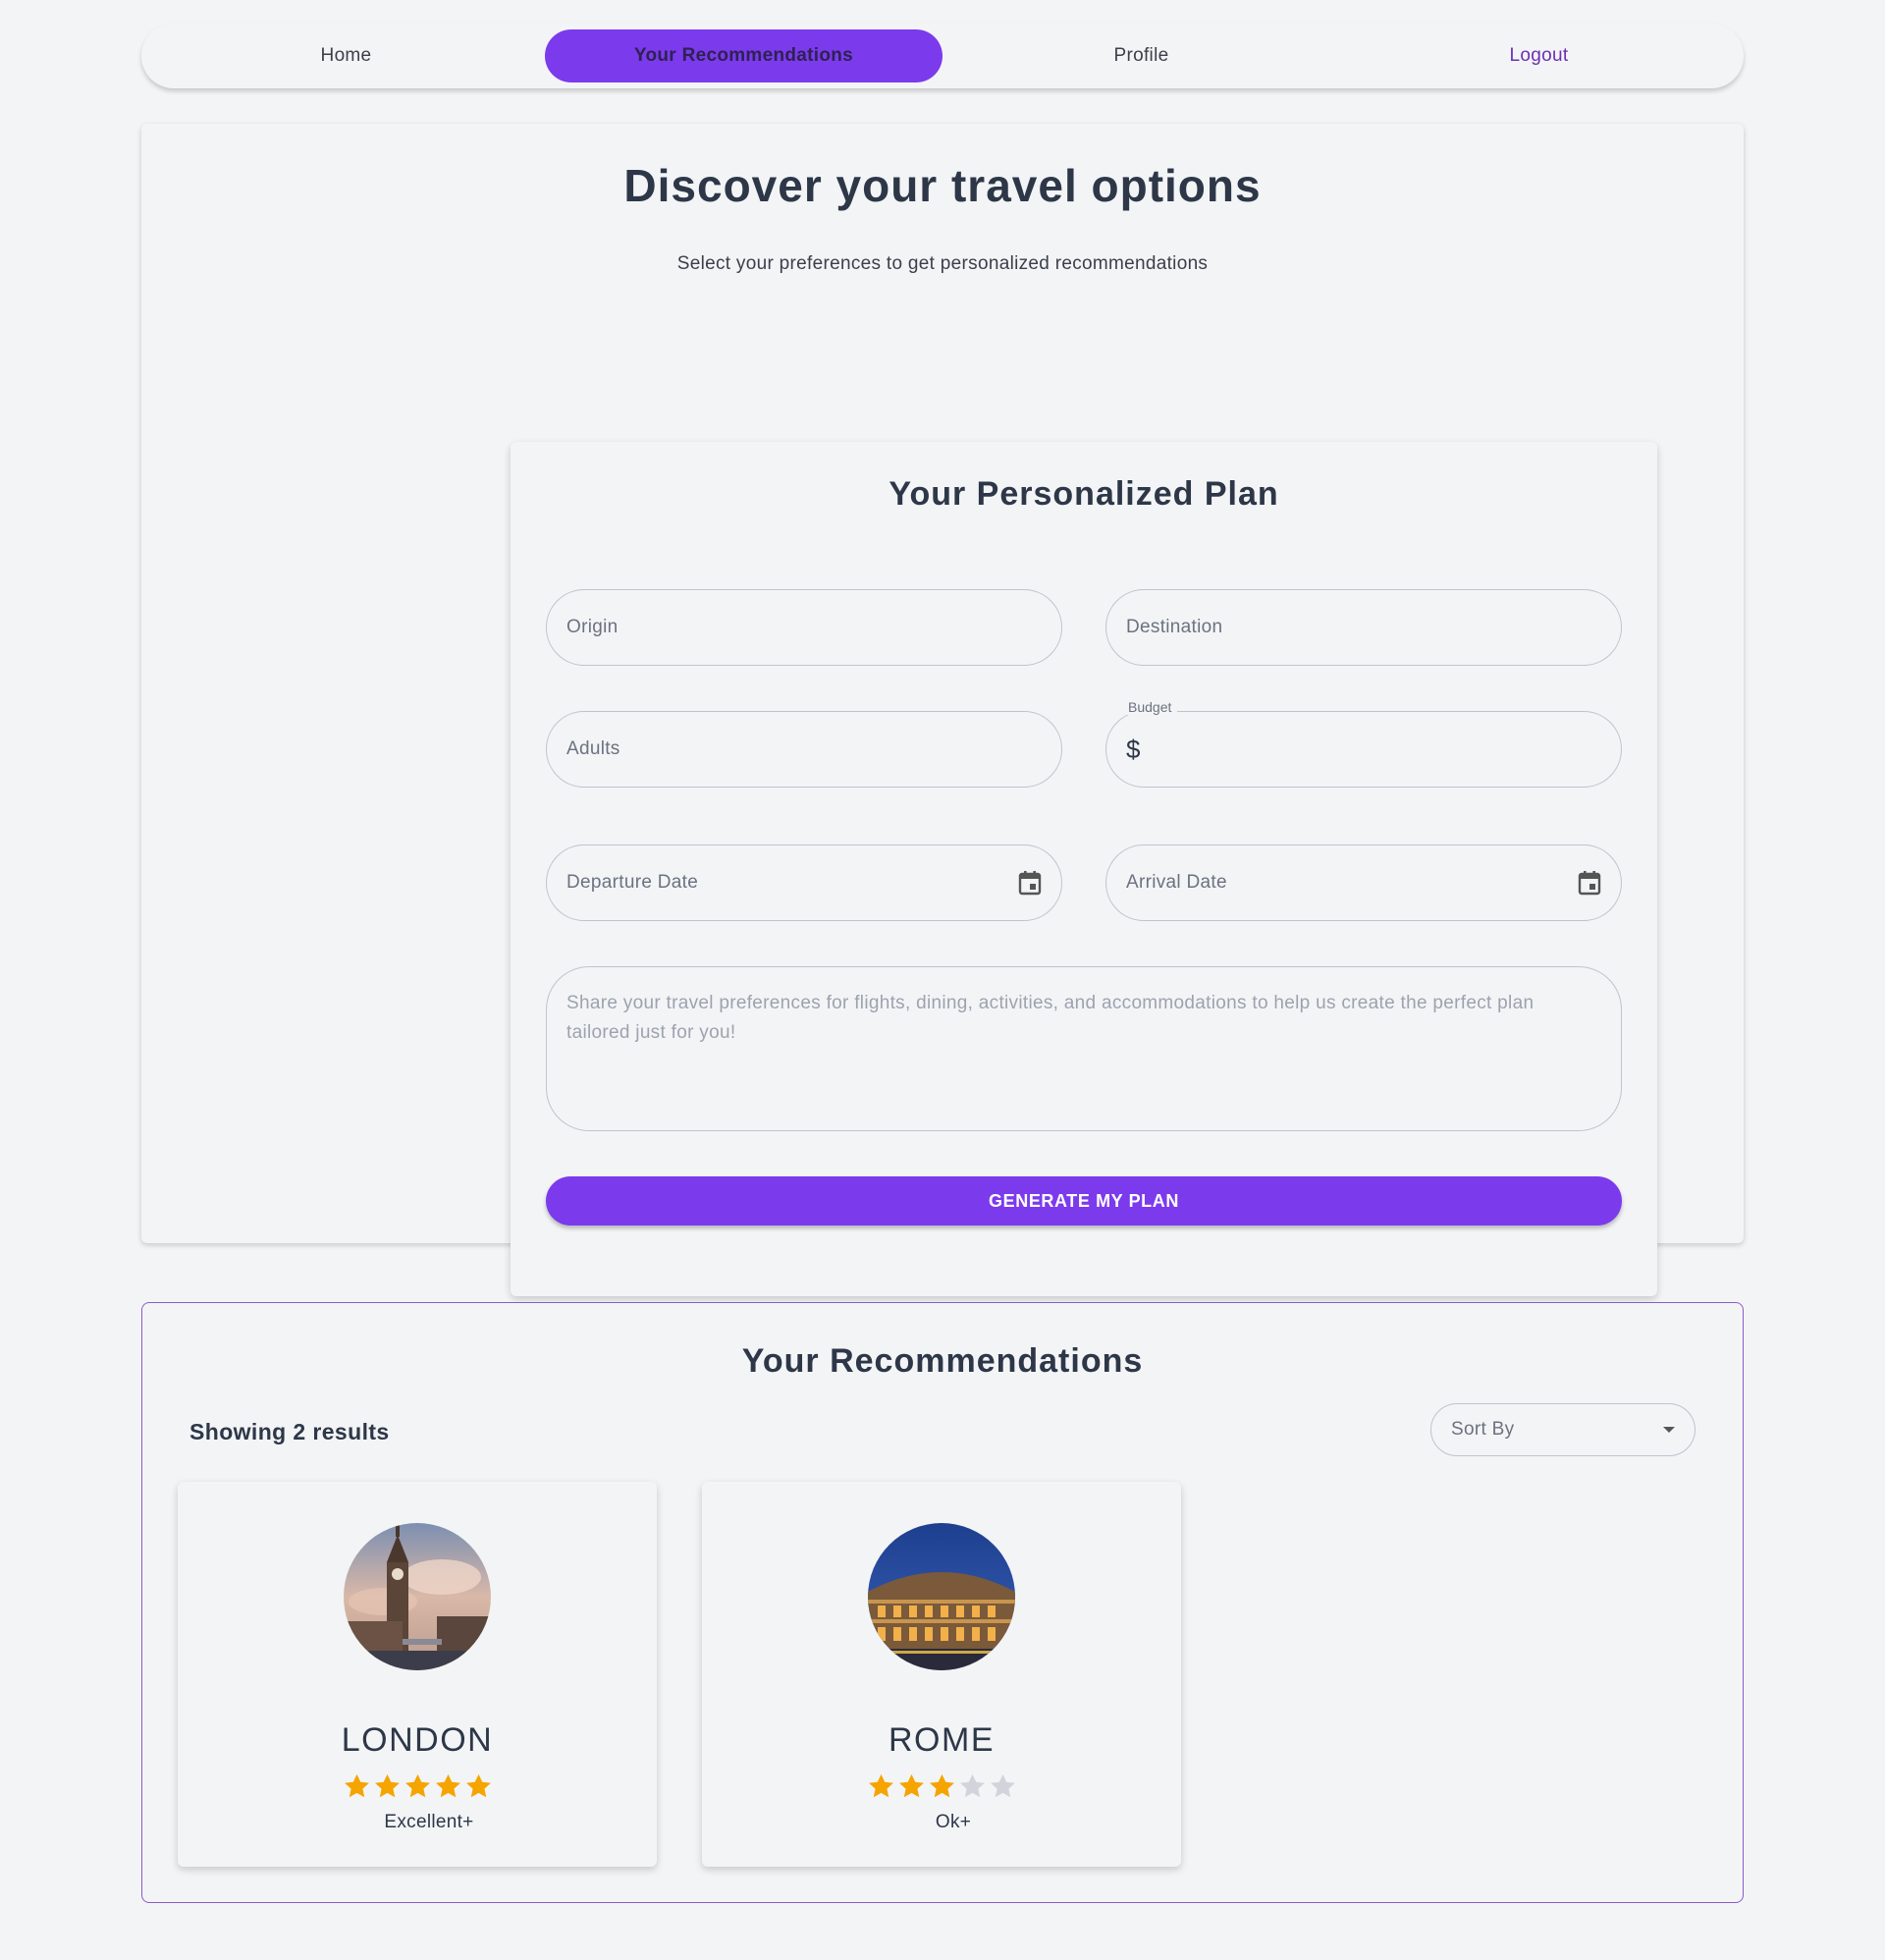 The image size is (1885, 1960). What do you see at coordinates (290, 1431) in the screenshot?
I see `results-count: Showing 2 results` at bounding box center [290, 1431].